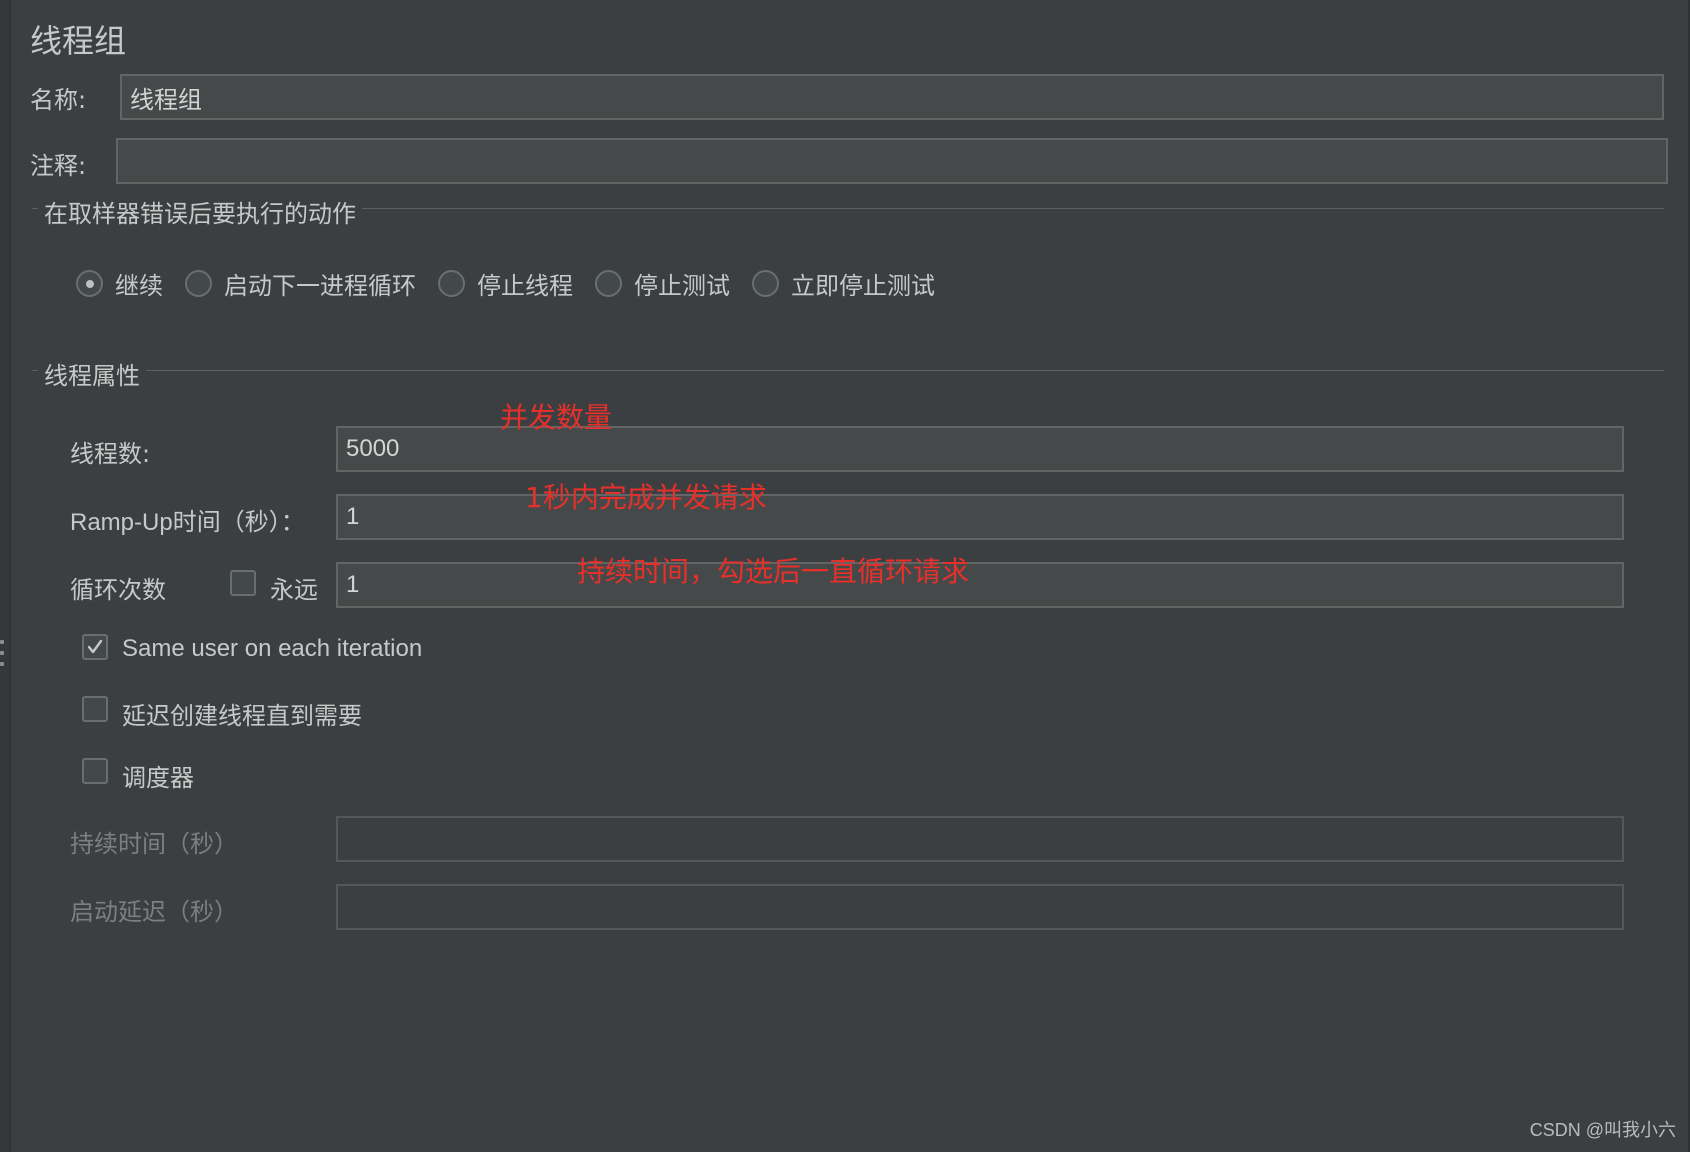 Image resolution: width=1690 pixels, height=1152 pixels. I want to click on thread-props-group-title: 线程属性, so click(92, 373).